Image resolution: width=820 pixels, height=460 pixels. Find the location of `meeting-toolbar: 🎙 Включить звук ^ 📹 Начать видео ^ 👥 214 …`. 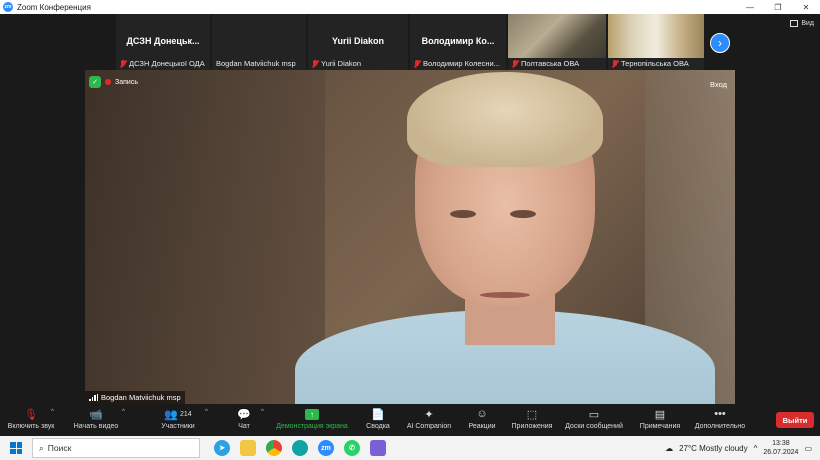

meeting-toolbar: 🎙 Включить звук ^ 📹 Начать видео ^ 👥 214 … is located at coordinates (410, 420).